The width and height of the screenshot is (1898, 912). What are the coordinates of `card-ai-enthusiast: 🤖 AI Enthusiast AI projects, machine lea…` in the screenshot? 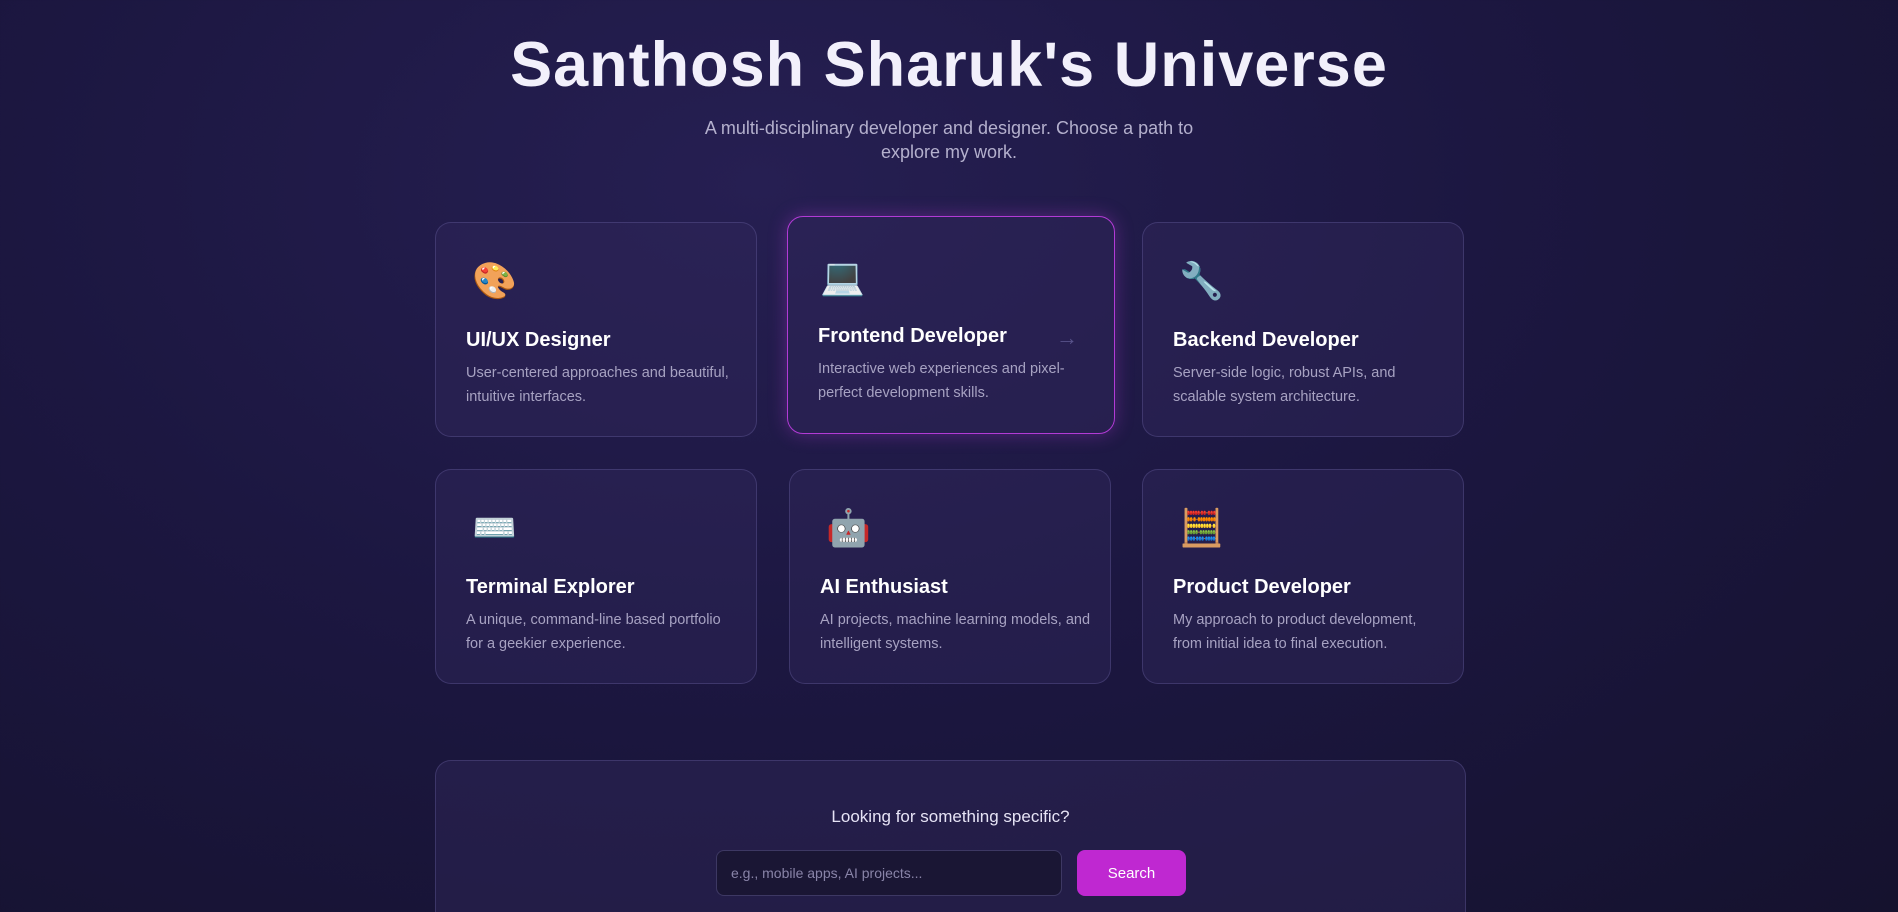 It's located at (950, 576).